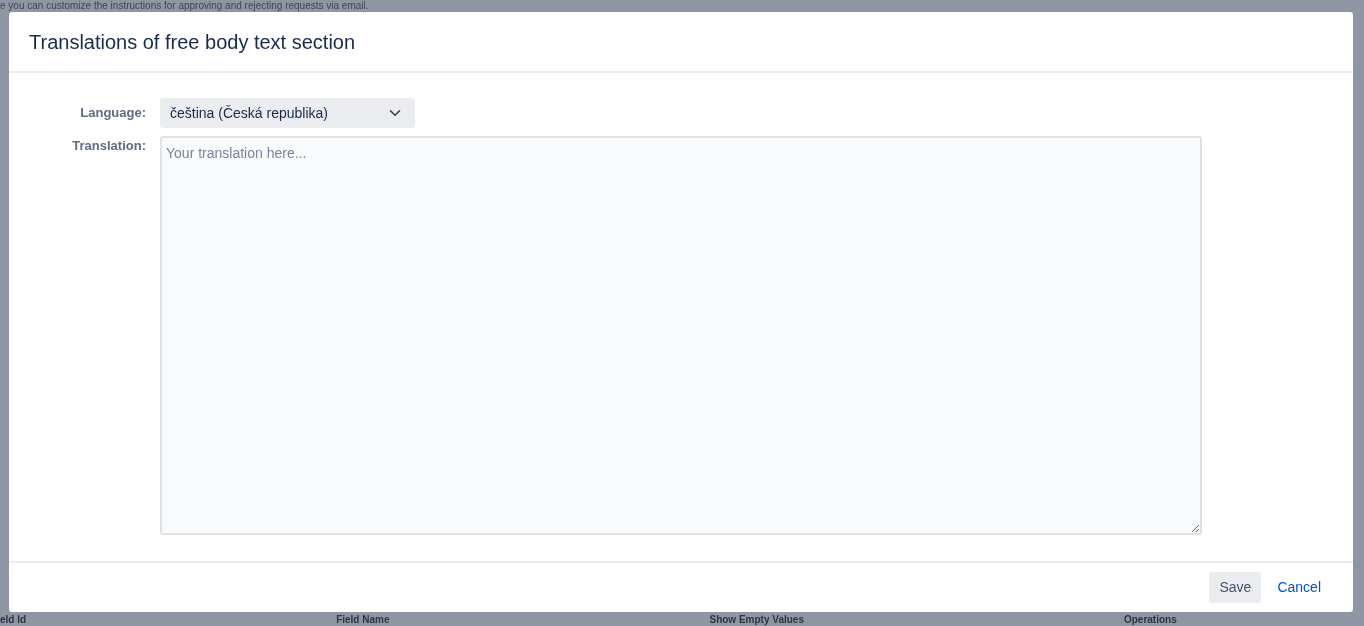 The width and height of the screenshot is (1364, 626). I want to click on intro-text: e you can customize the instructions for approving and rejecting requests via email., so click(184, 5).